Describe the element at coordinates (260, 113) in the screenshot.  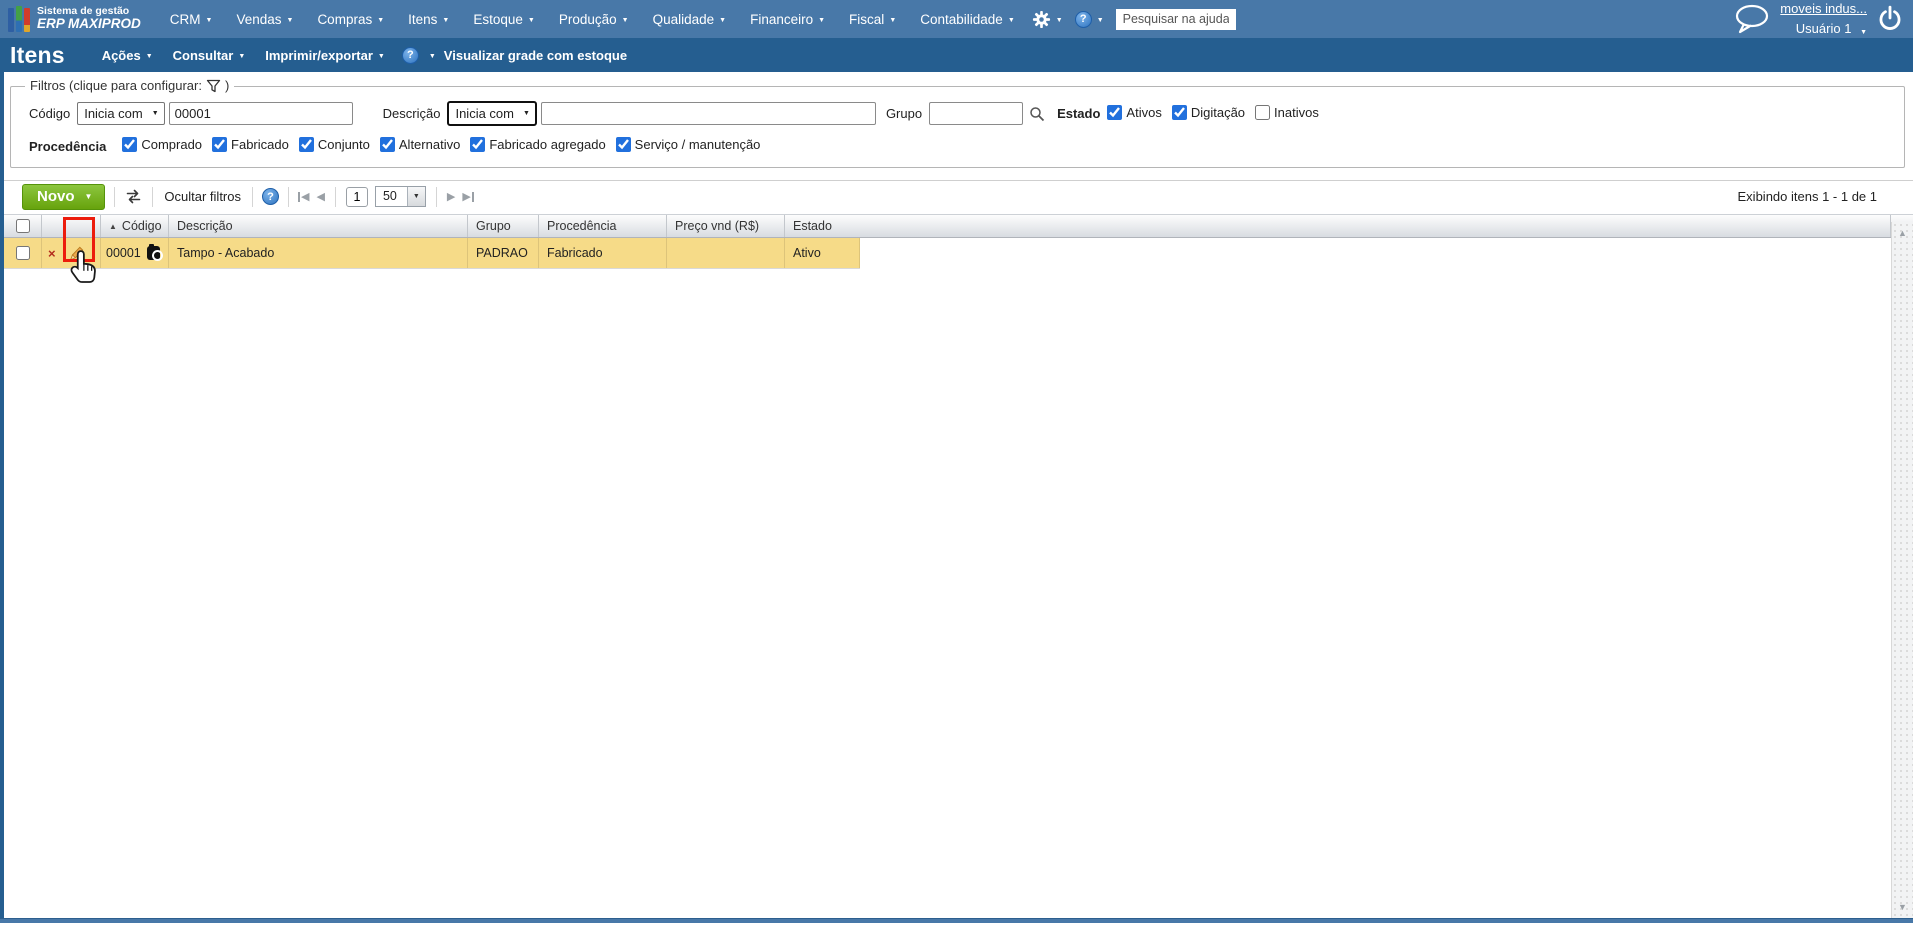
I see `codigo-input` at that location.